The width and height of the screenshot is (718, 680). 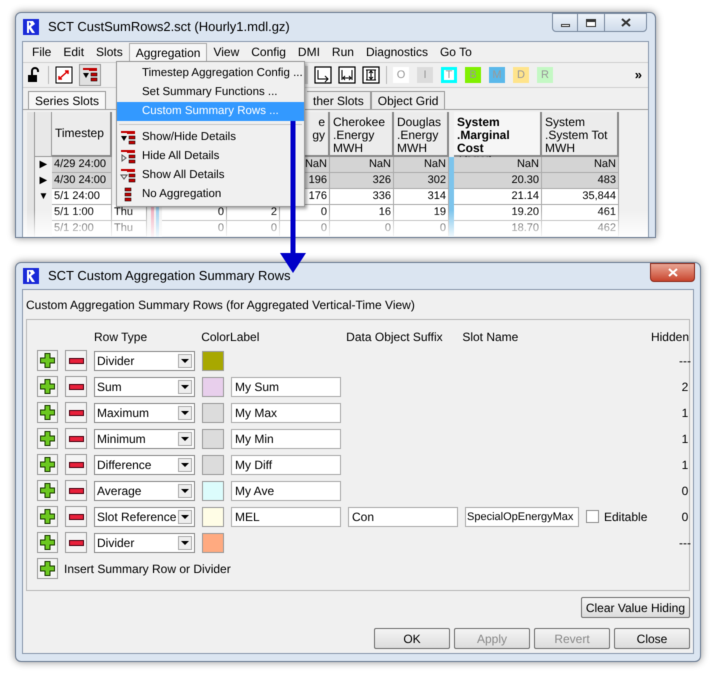 I want to click on insert-row-button, so click(x=47, y=568).